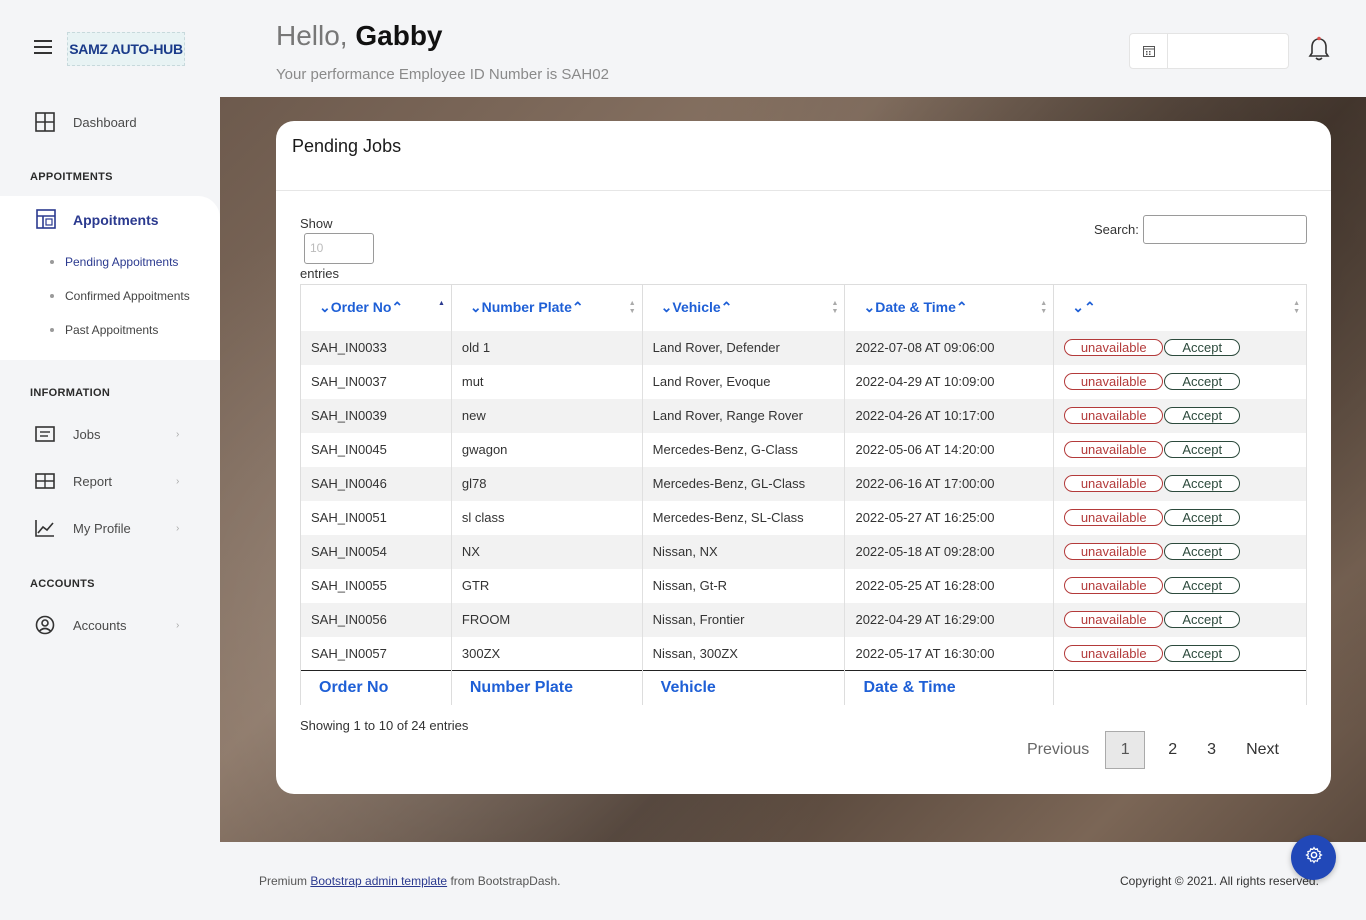 Image resolution: width=1366 pixels, height=920 pixels. I want to click on divider, so click(803, 190).